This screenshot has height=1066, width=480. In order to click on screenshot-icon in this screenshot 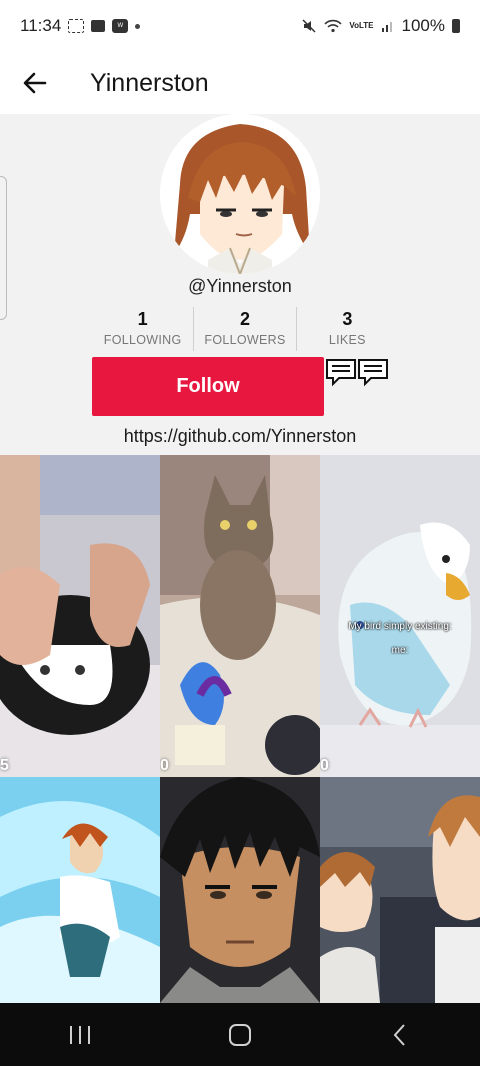, I will do `click(76, 26)`.